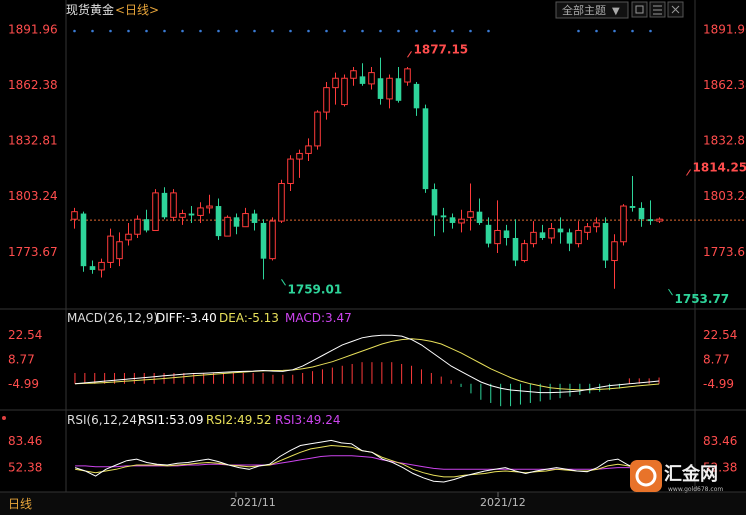 The height and width of the screenshot is (515, 746). Describe the element at coordinates (639, 9) in the screenshot. I see `square-icon-button` at that location.